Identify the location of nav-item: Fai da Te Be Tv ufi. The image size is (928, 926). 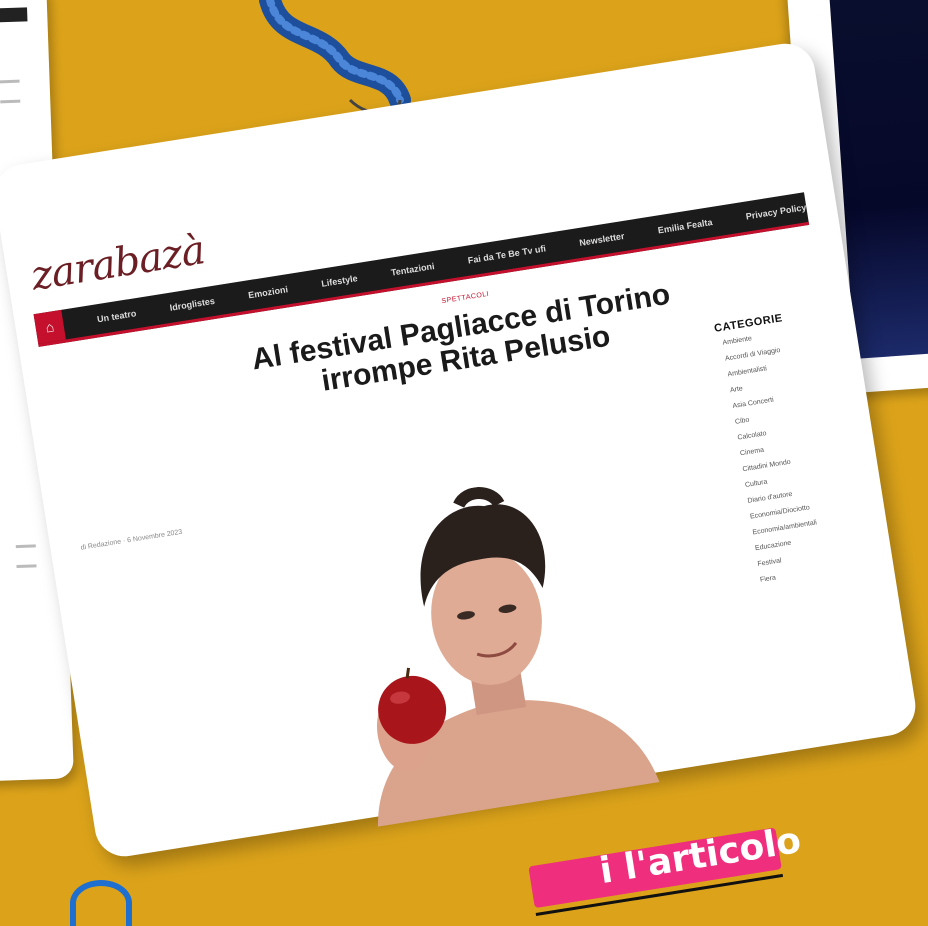
(506, 254).